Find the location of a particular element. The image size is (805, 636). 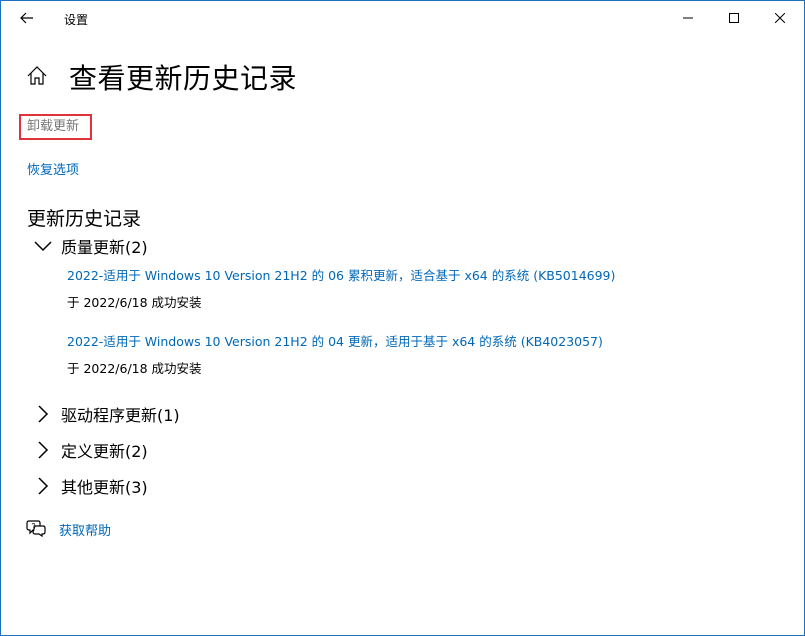

home-icon is located at coordinates (37, 75).